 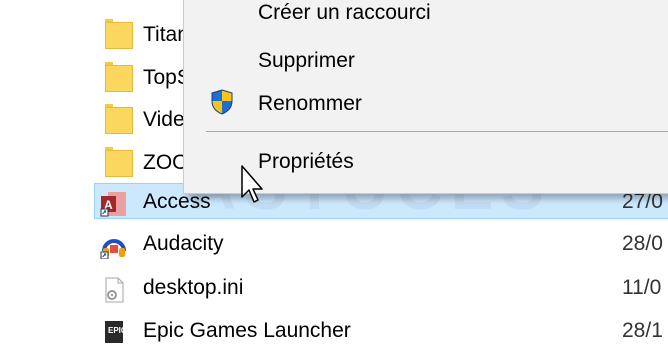 I want to click on menu-item-create-shortcut: Créer un raccourci, so click(x=344, y=13).